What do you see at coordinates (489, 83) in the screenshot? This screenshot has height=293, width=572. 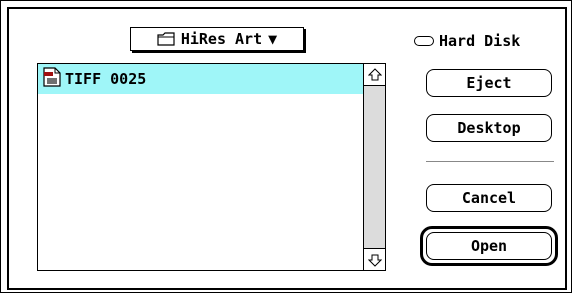 I see `eject-button: Eject` at bounding box center [489, 83].